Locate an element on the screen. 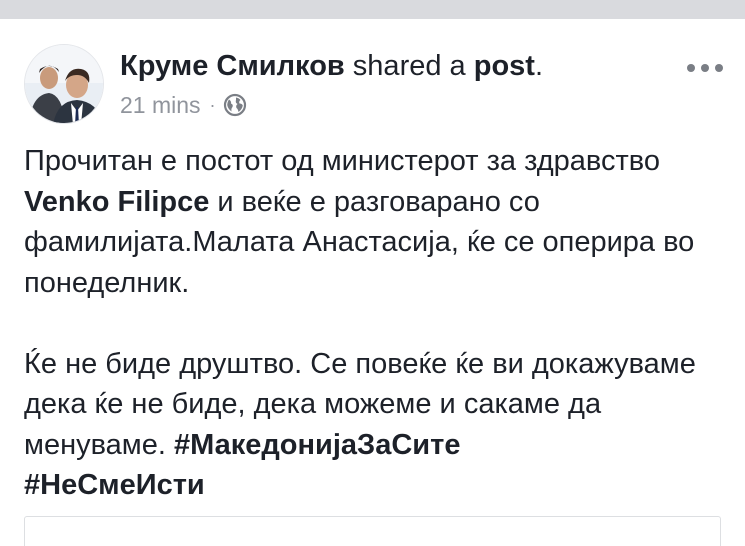 The height and width of the screenshot is (546, 745). globe-icon is located at coordinates (235, 105).